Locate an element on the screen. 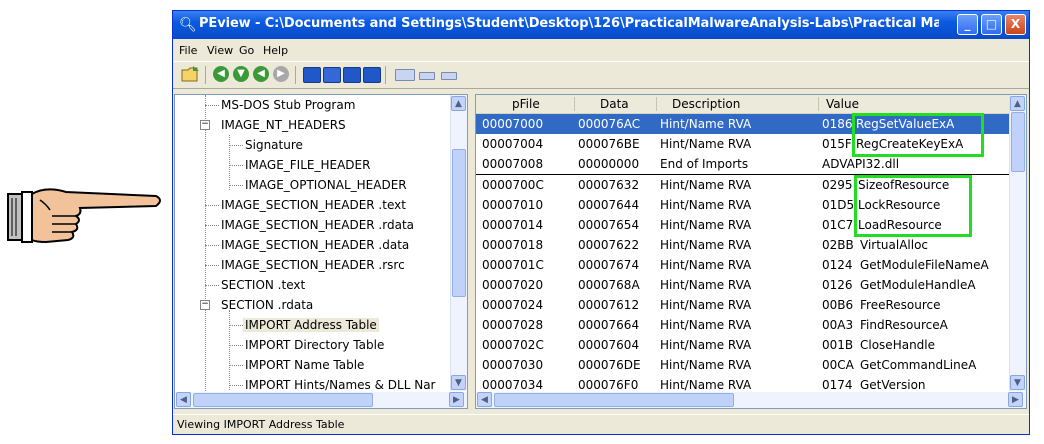 This screenshot has width=1044, height=444. menu-go: Go is located at coordinates (246, 50).